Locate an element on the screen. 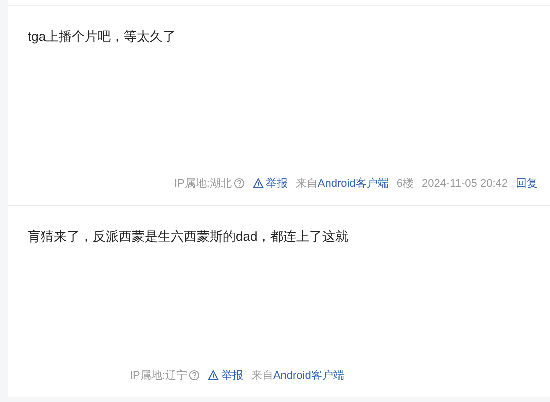  reply-link: 回复 is located at coordinates (527, 183).